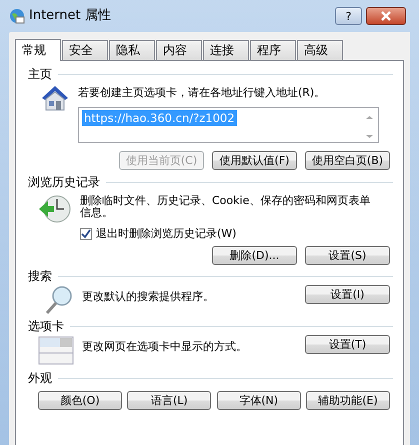 The image size is (419, 445). I want to click on tab: 常规, so click(38, 50).